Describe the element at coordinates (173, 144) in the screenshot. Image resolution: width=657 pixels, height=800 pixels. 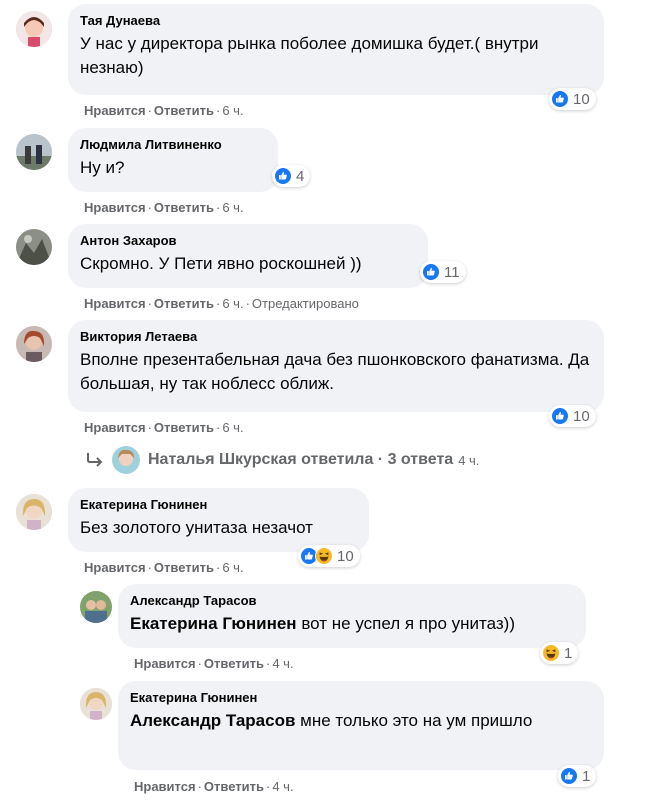
I see `comment-author: Людмила Литвиненко` at that location.